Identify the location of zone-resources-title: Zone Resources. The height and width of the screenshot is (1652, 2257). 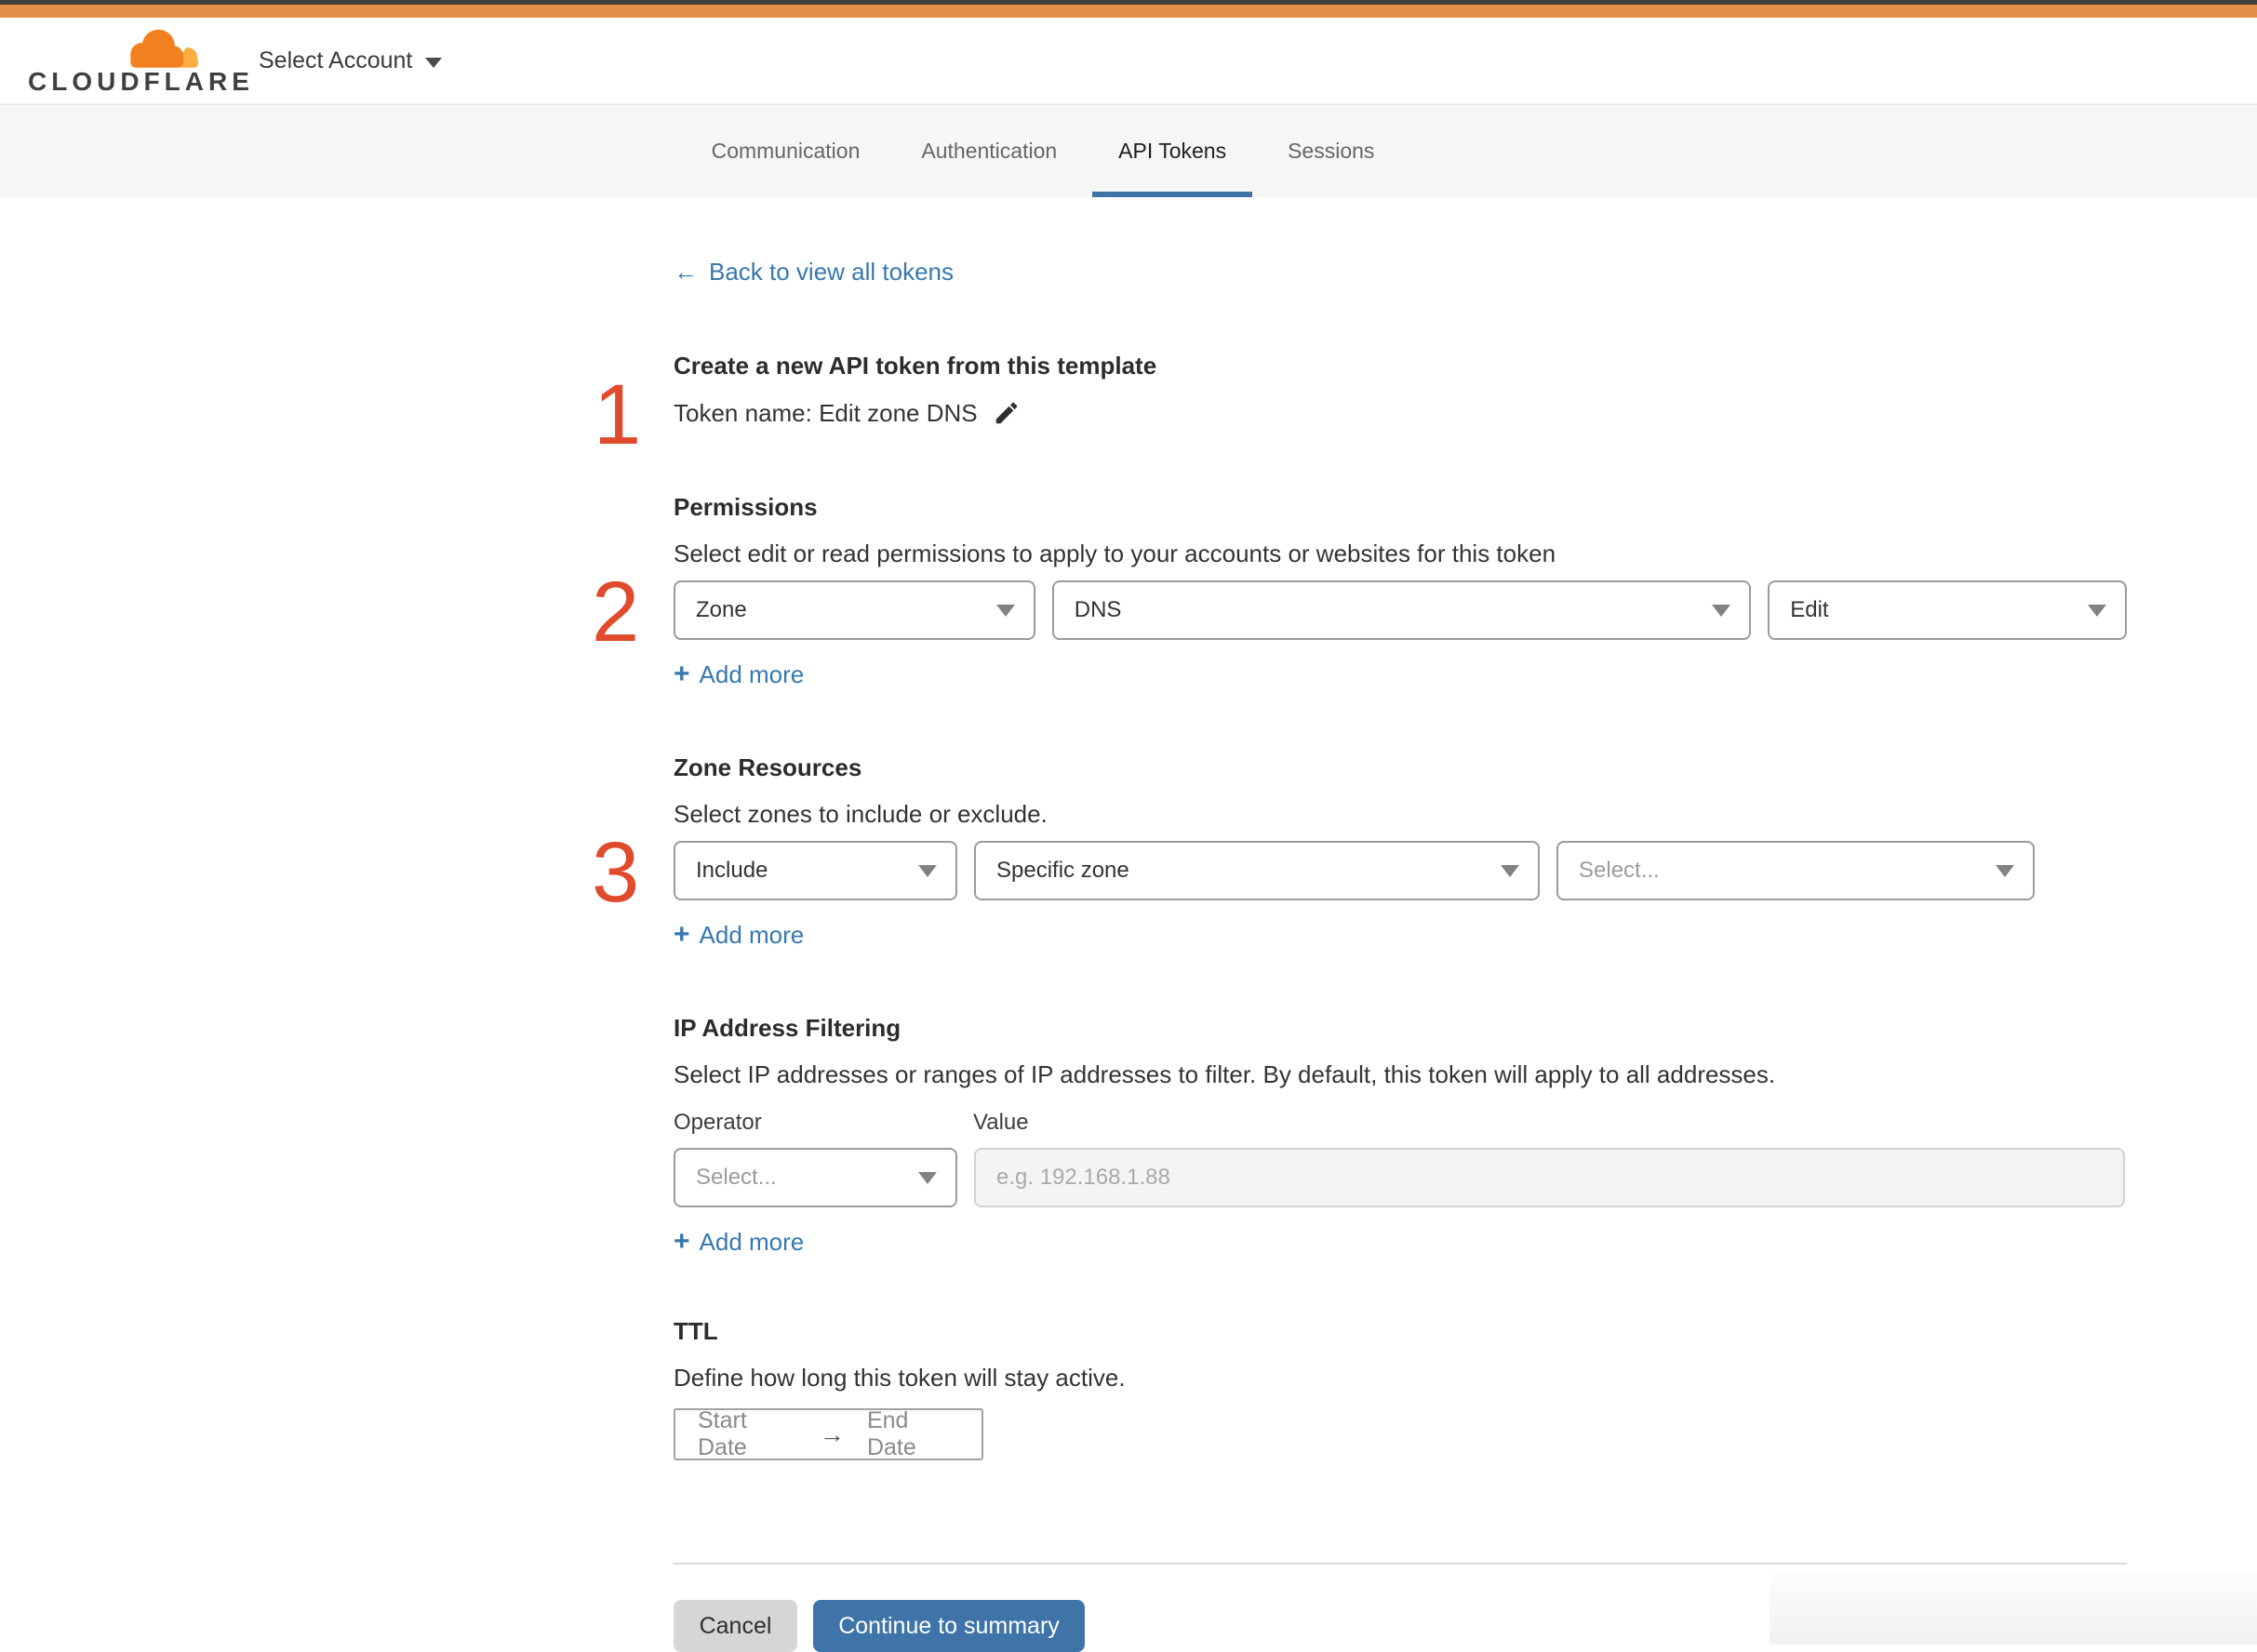
(768, 767).